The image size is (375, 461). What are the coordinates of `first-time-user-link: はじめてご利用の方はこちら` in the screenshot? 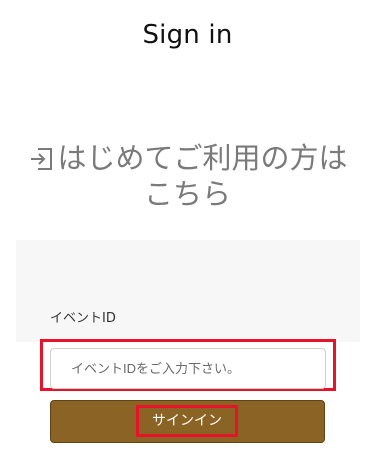 It's located at (187, 176).